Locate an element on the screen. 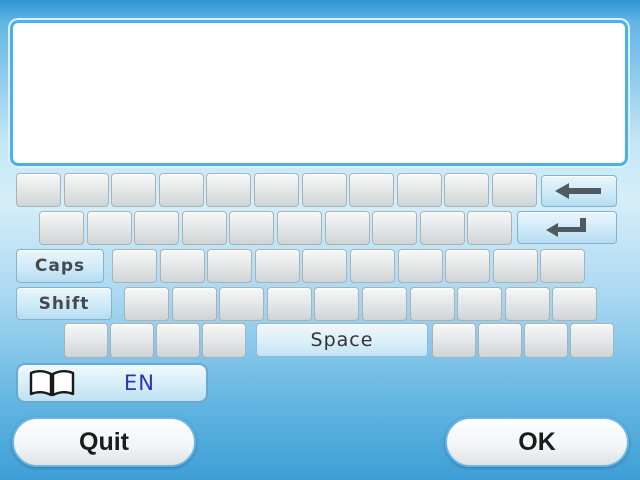 The width and height of the screenshot is (640, 480). arrow-left-icon is located at coordinates (578, 191).